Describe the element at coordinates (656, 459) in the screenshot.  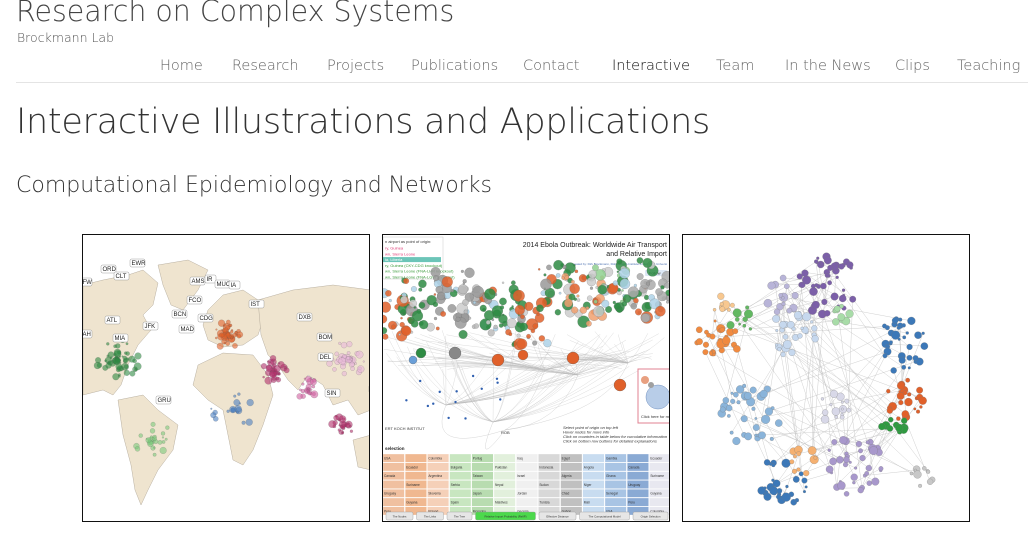
I see `country-label: Ecuador` at that location.